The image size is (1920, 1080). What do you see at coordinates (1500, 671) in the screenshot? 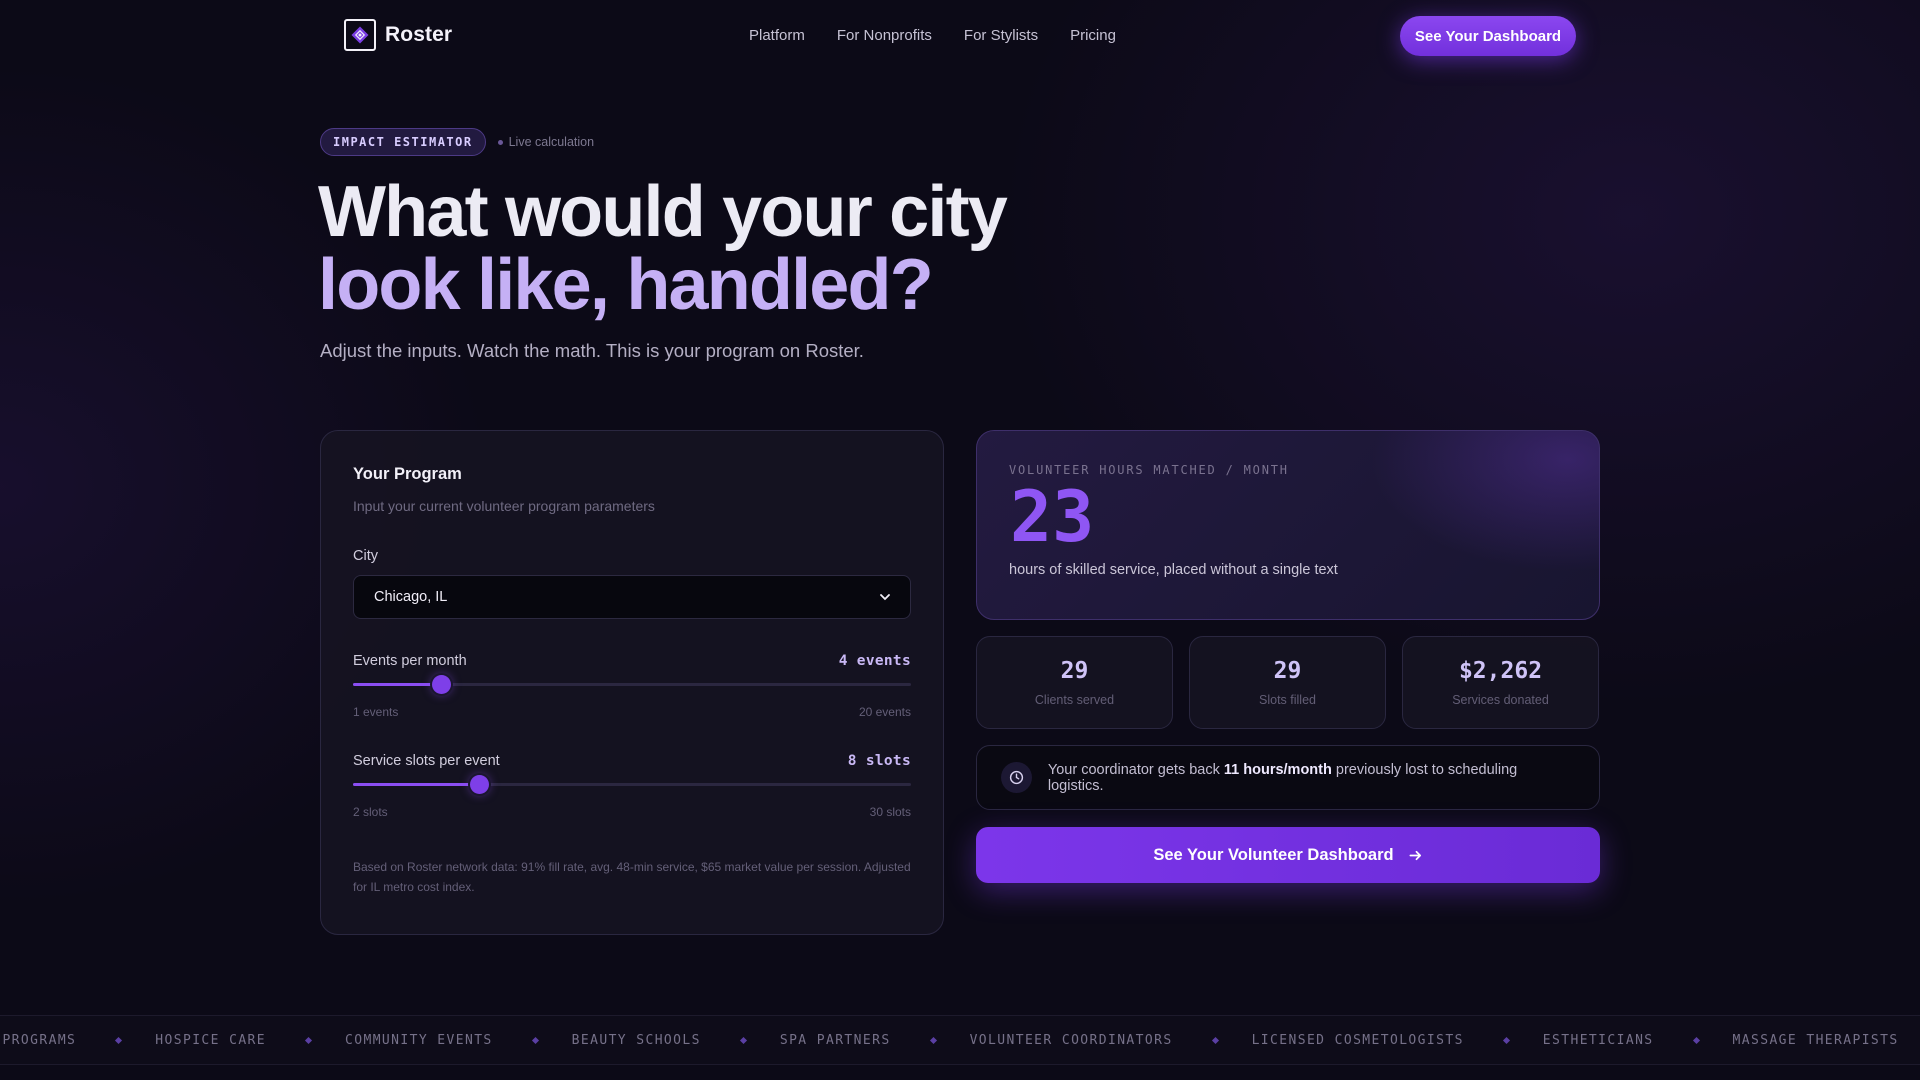
I see `stat-value: $2,262` at bounding box center [1500, 671].